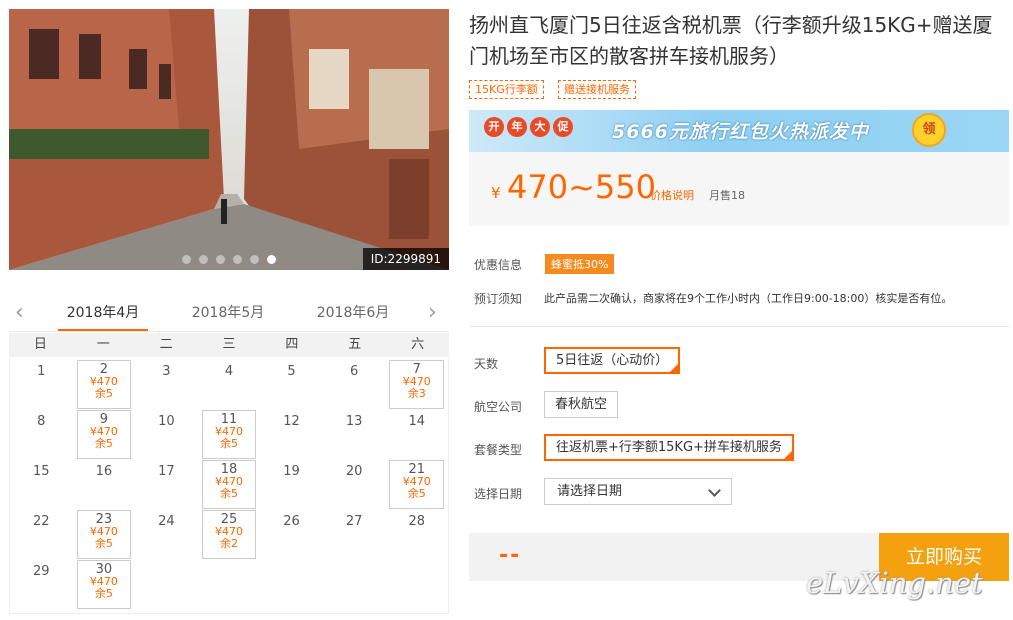  I want to click on calendar-day: 20, so click(354, 483).